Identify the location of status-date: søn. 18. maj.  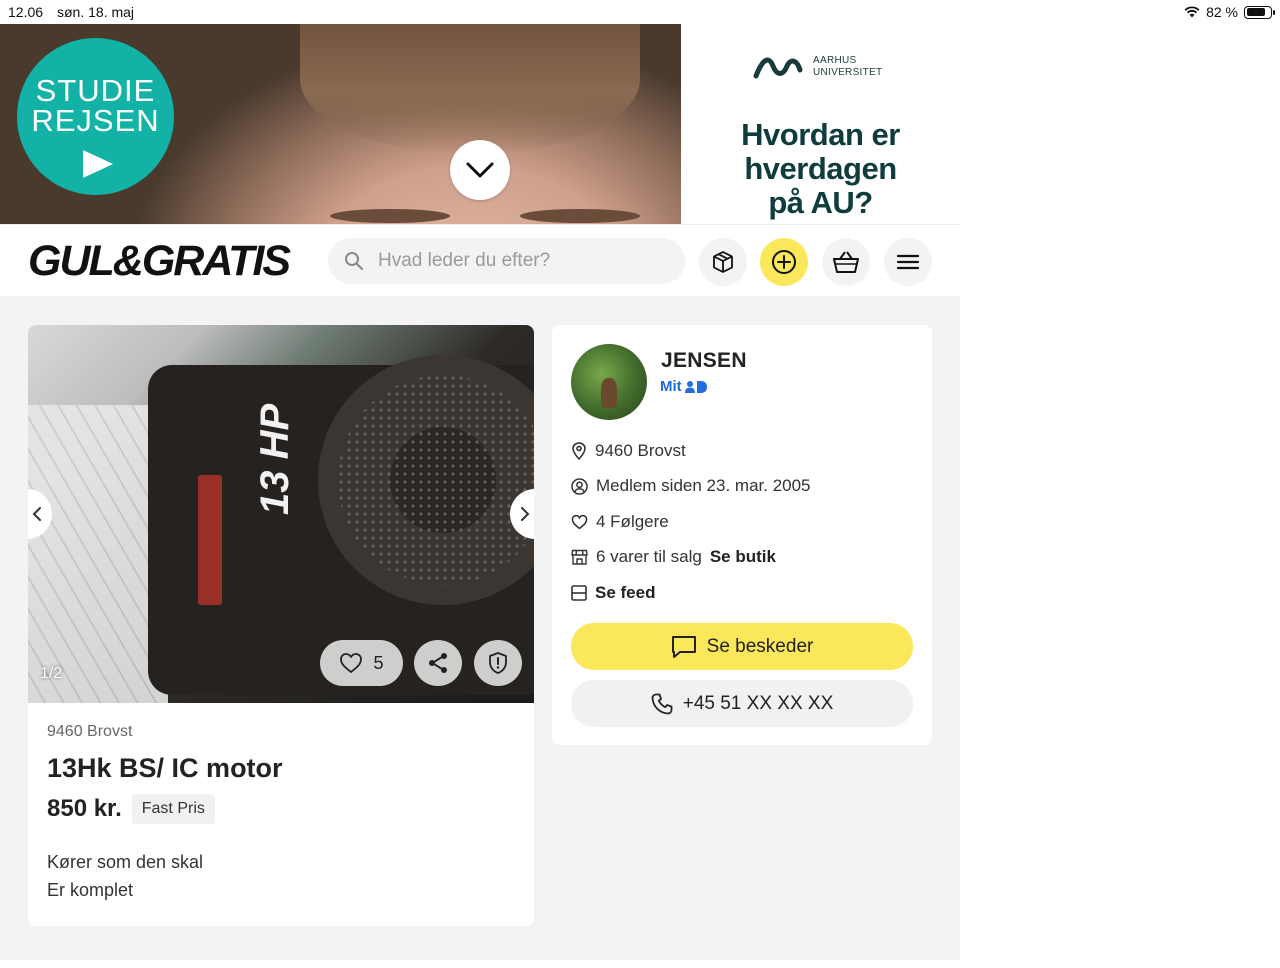
(96, 12).